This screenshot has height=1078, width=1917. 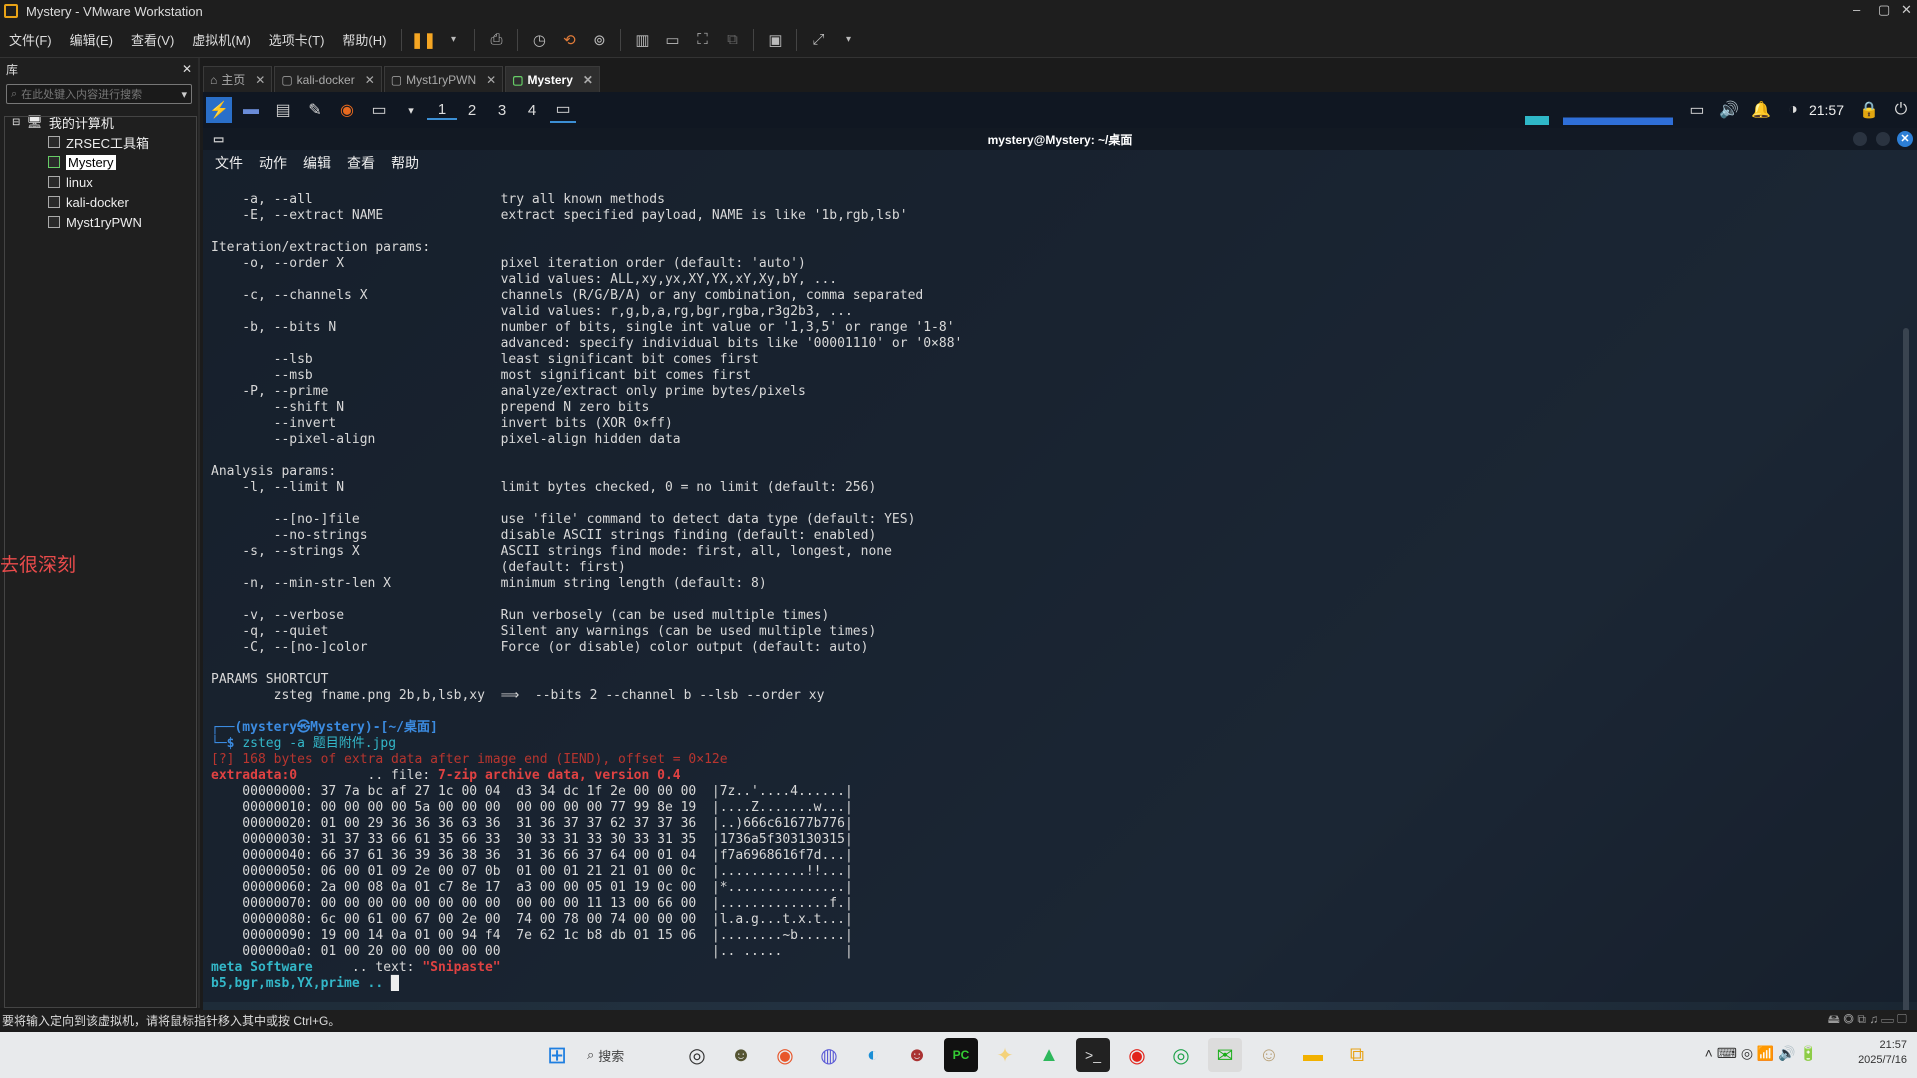 What do you see at coordinates (1905, 139) in the screenshot?
I see `terminal-close-icon: ✕` at bounding box center [1905, 139].